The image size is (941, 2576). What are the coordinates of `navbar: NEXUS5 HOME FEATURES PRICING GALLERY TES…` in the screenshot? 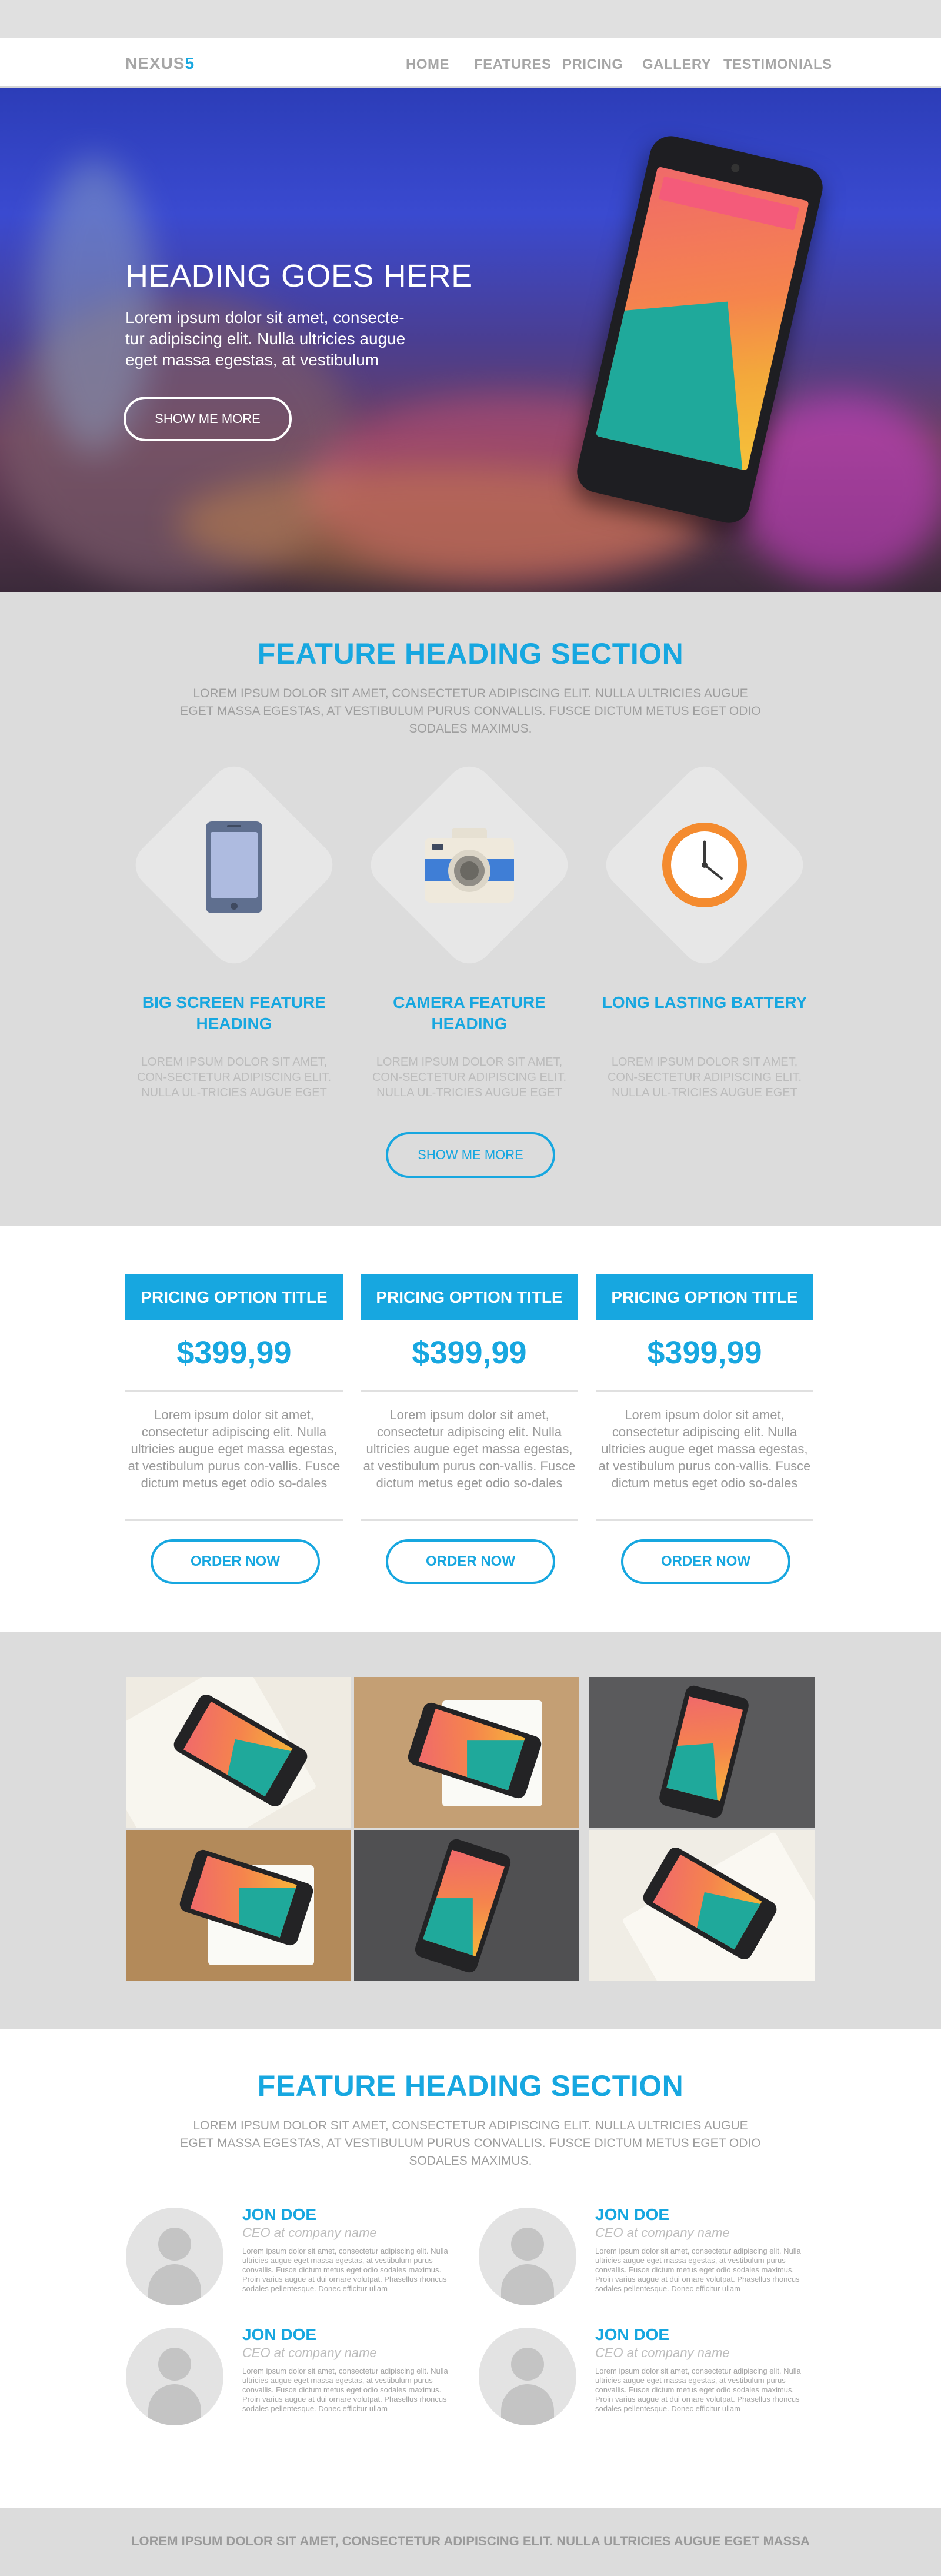 It's located at (470, 63).